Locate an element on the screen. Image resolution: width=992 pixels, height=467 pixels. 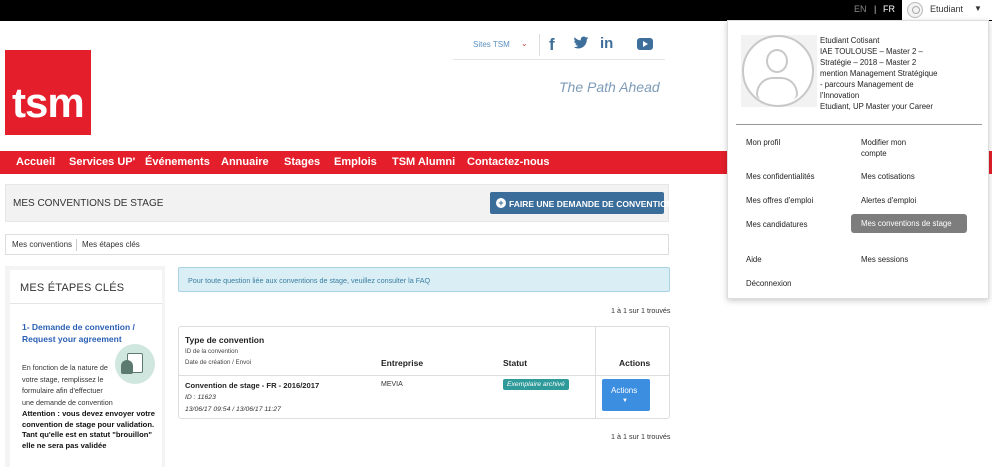
convention-dates: 13/06/17 09:54 / 13/06/17 11:27 is located at coordinates (233, 409).